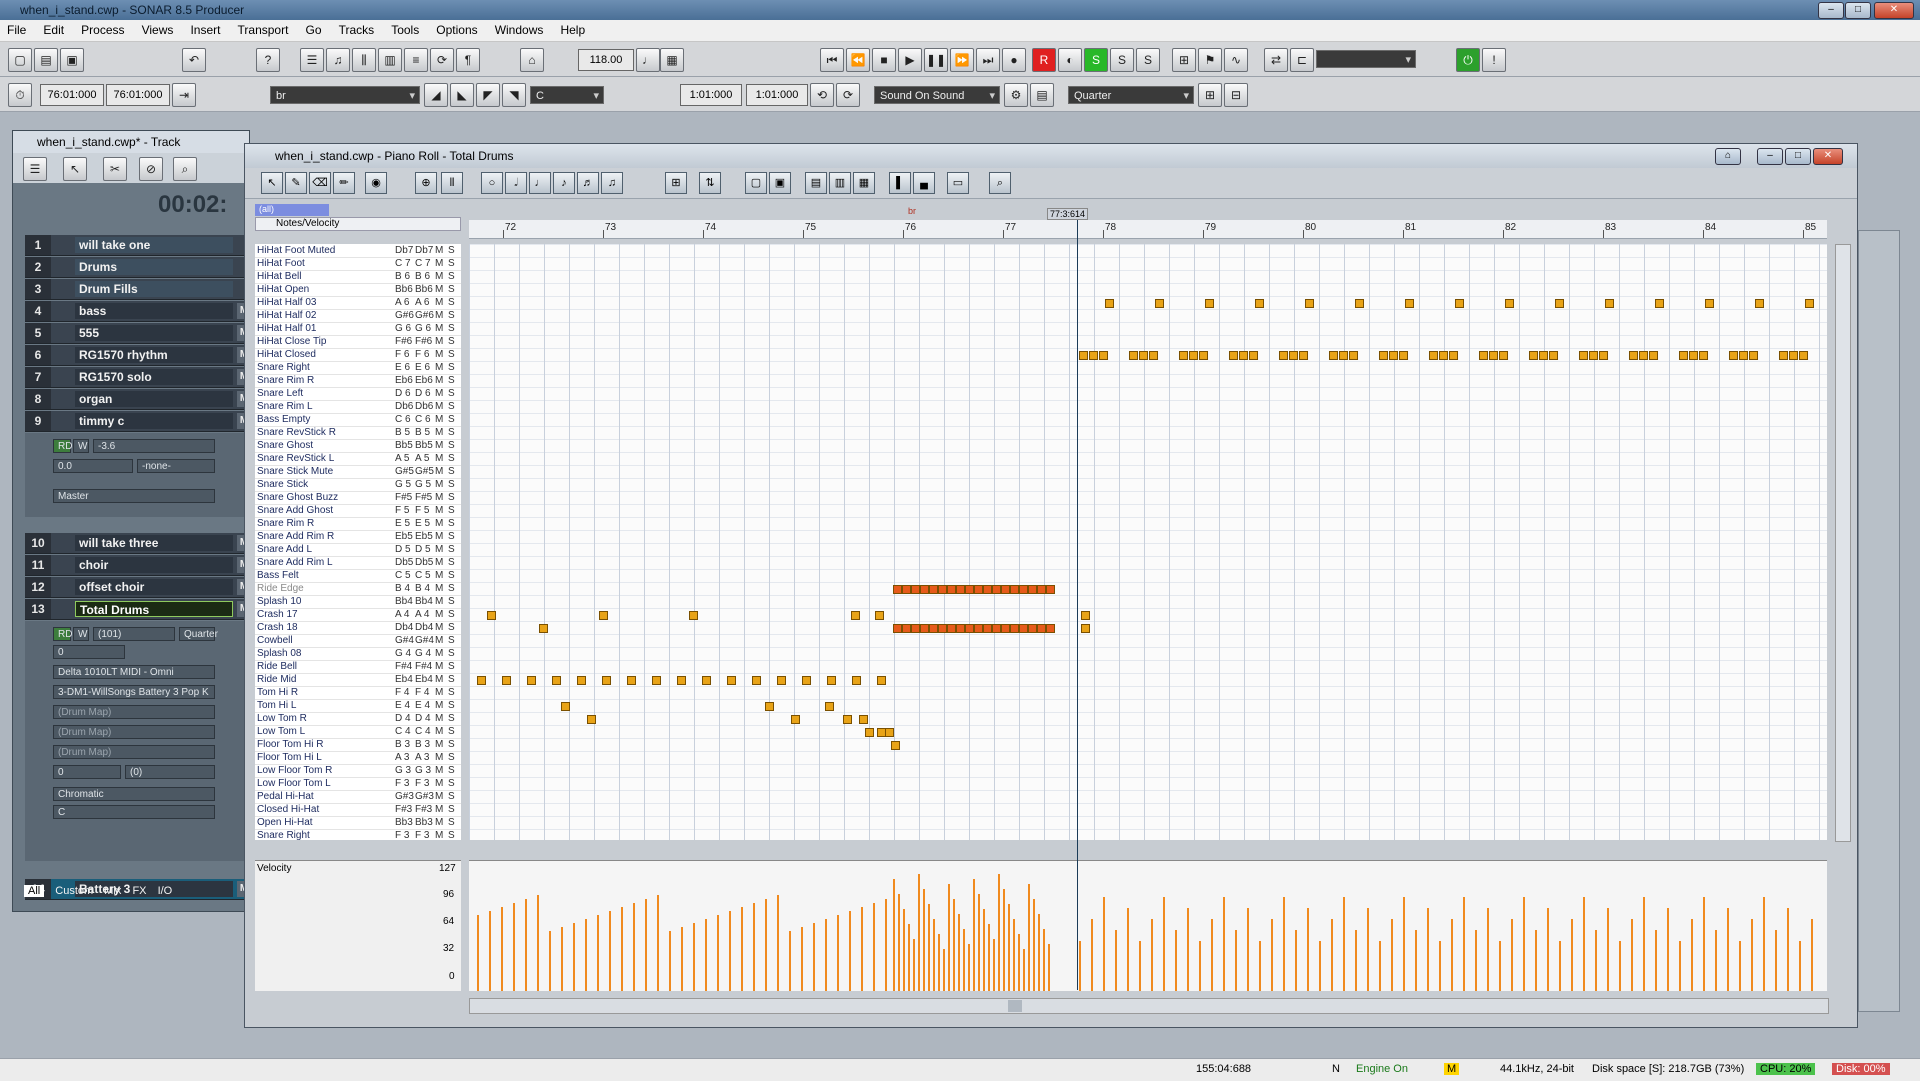  Describe the element at coordinates (424, 614) in the screenshot. I see `output-note: A 4` at that location.